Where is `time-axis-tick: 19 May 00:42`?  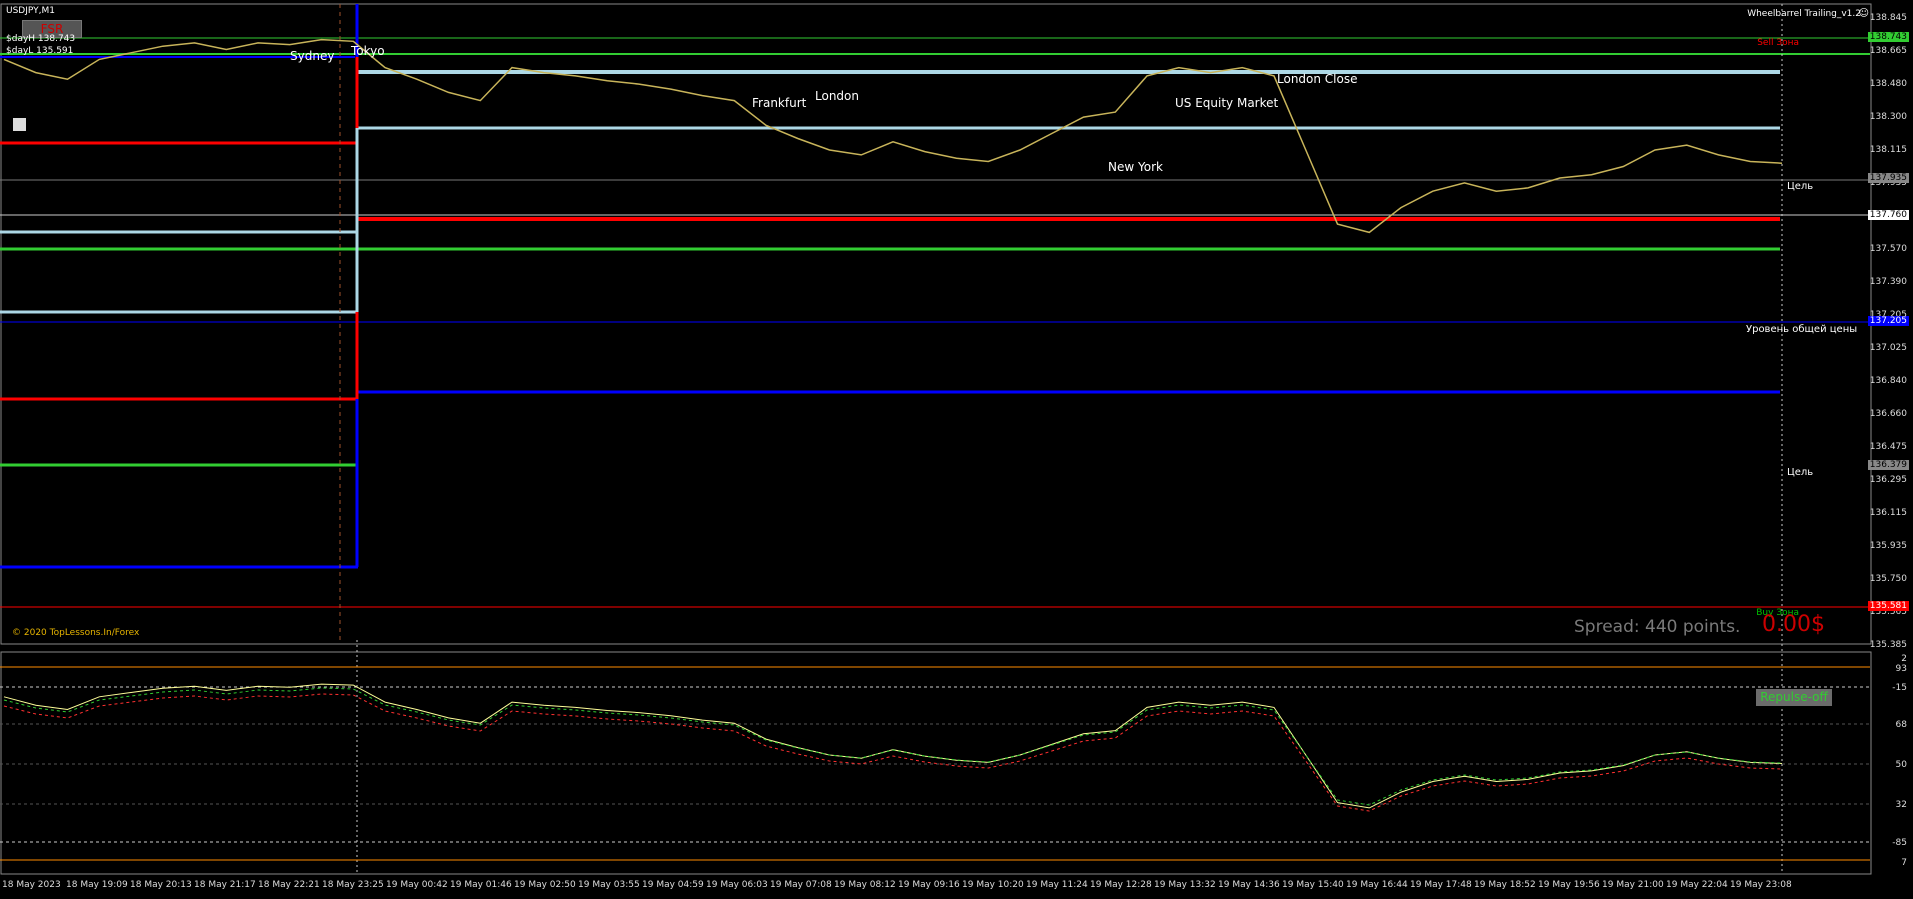 time-axis-tick: 19 May 00:42 is located at coordinates (417, 885).